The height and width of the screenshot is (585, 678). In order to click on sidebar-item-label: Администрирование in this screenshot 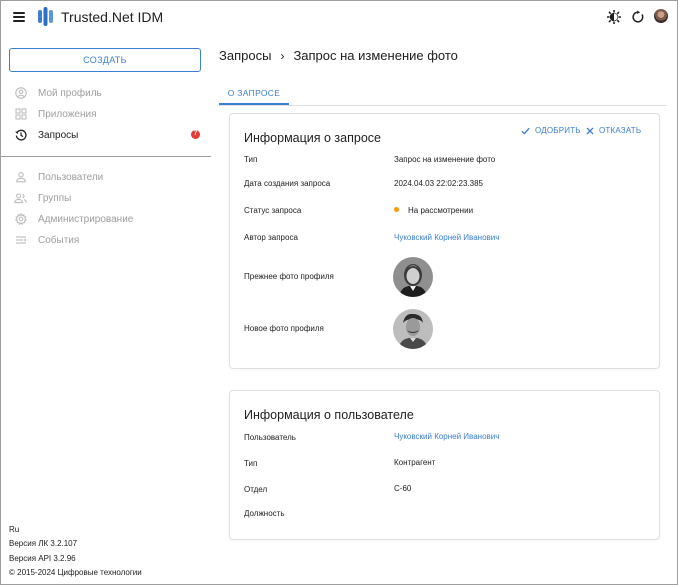, I will do `click(86, 219)`.